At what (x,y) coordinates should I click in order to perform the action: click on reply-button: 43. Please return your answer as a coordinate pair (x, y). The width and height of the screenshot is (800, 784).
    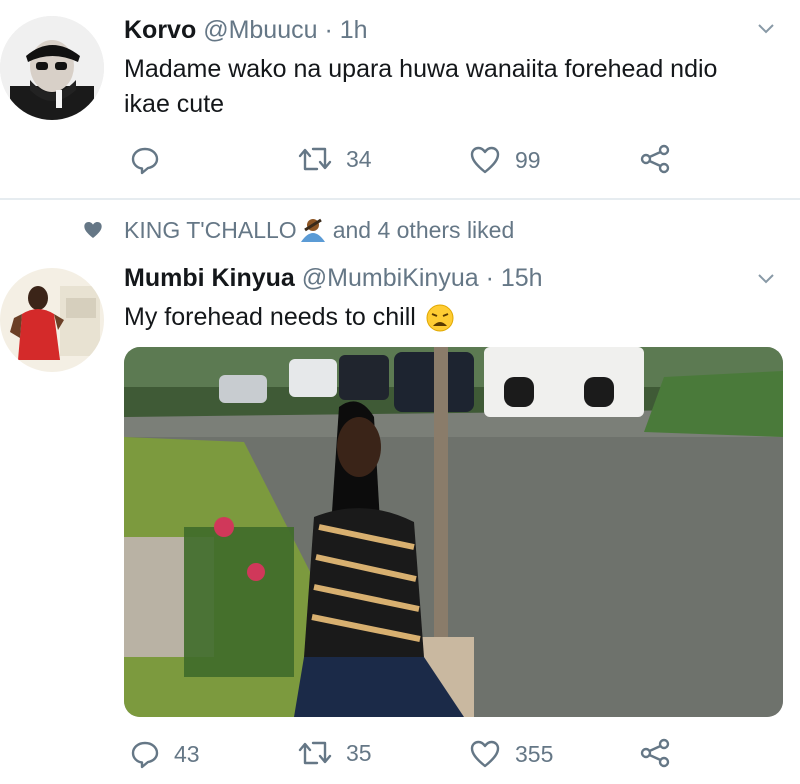
    Looking at the image, I should click on (165, 754).